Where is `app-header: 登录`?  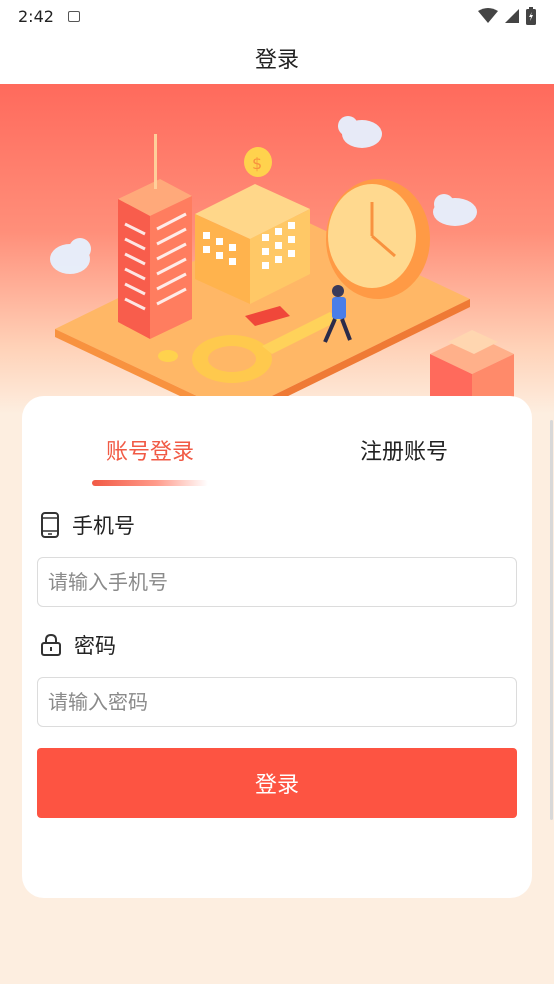
app-header: 登录 is located at coordinates (277, 58).